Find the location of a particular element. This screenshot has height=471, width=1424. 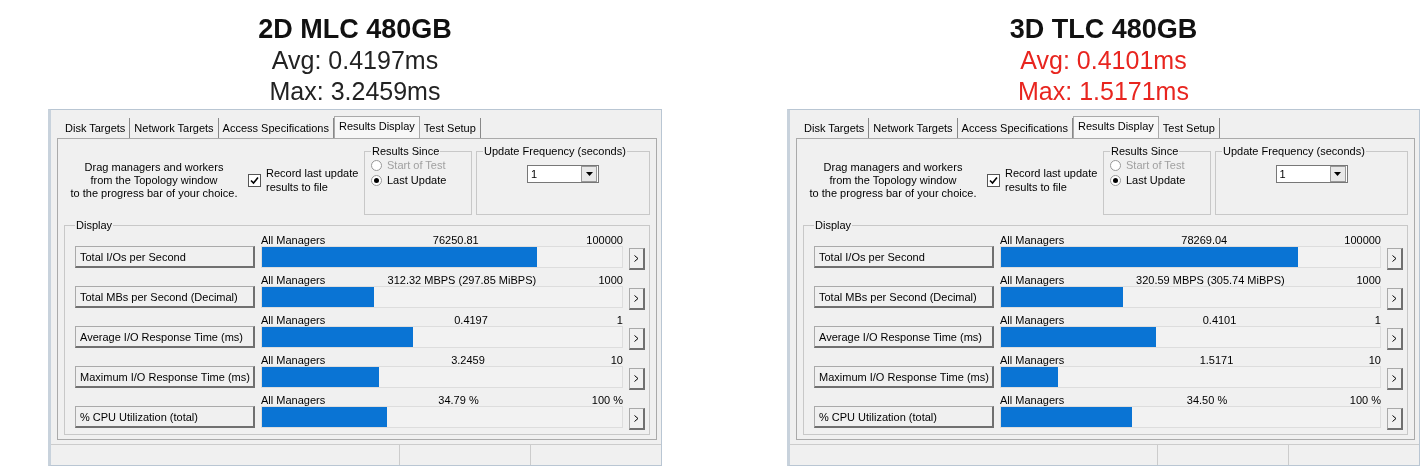

reading-label: 78269.04 is located at coordinates (1204, 240).